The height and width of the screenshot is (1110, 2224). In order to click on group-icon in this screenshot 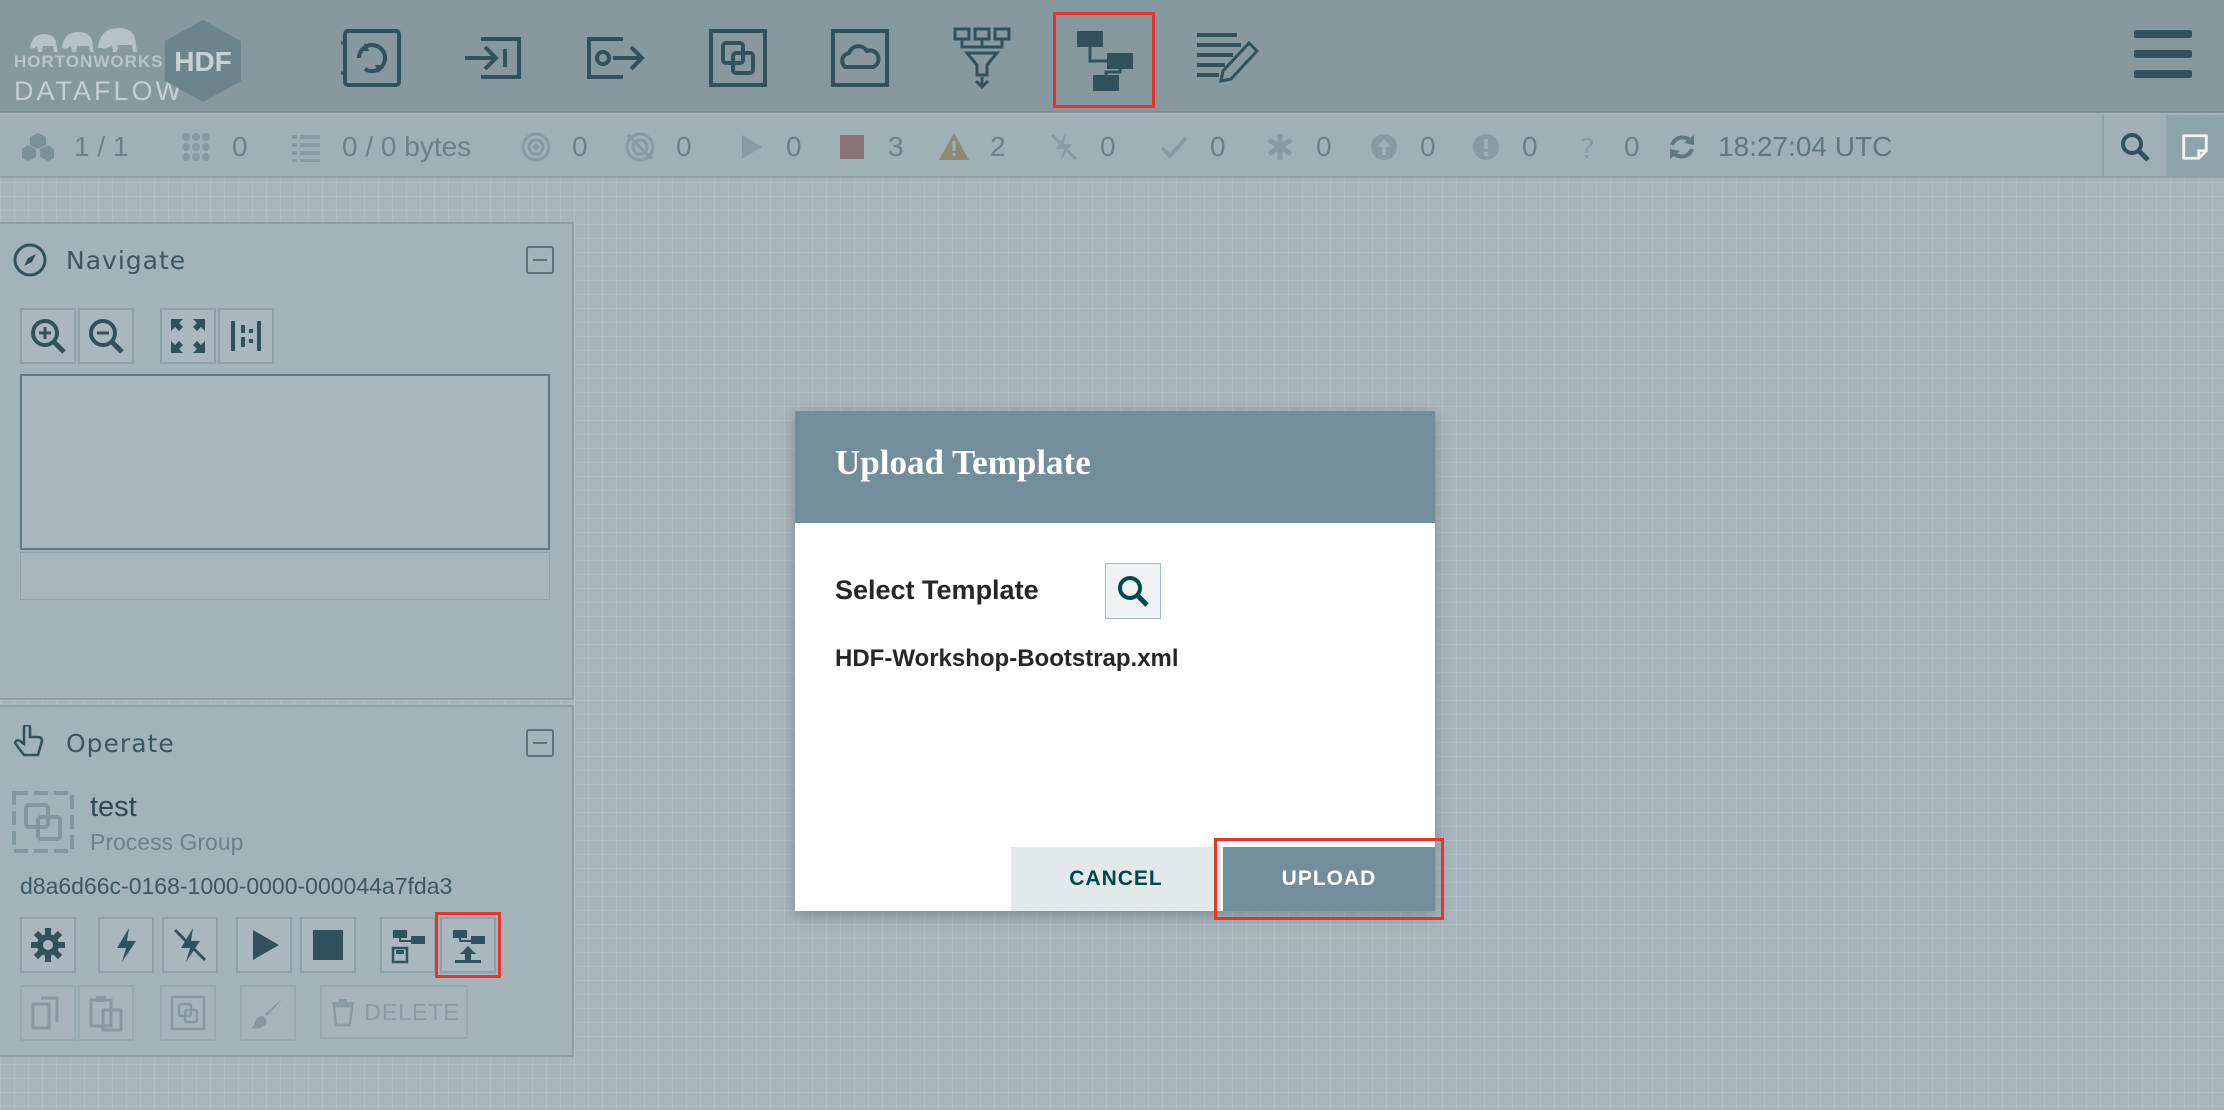, I will do `click(188, 1013)`.